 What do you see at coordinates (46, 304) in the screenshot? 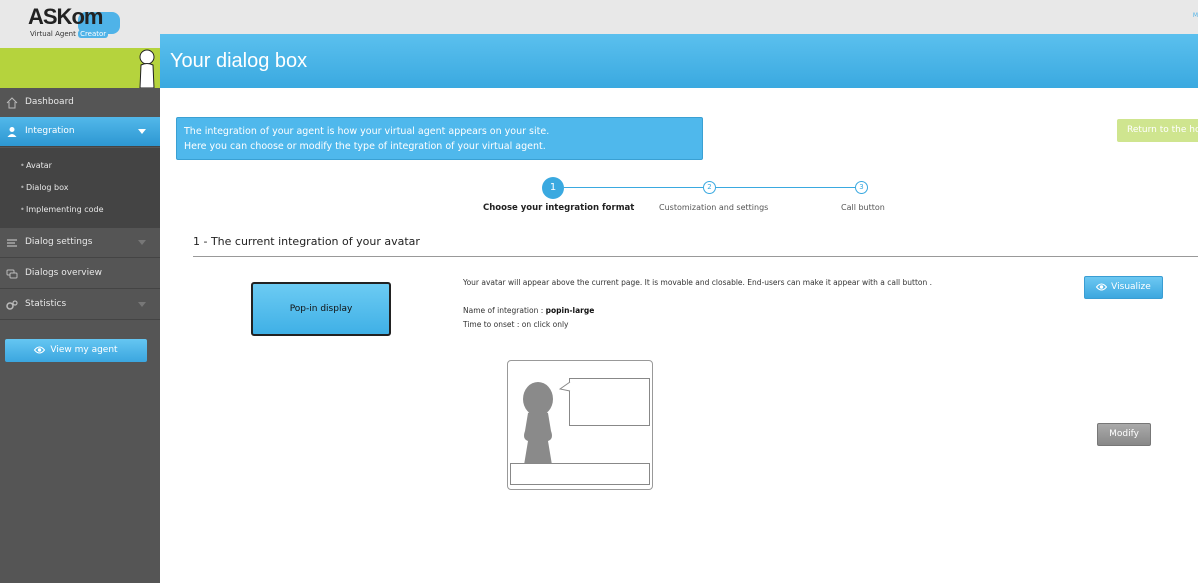
I see `sidebar-item-label: Statistics` at bounding box center [46, 304].